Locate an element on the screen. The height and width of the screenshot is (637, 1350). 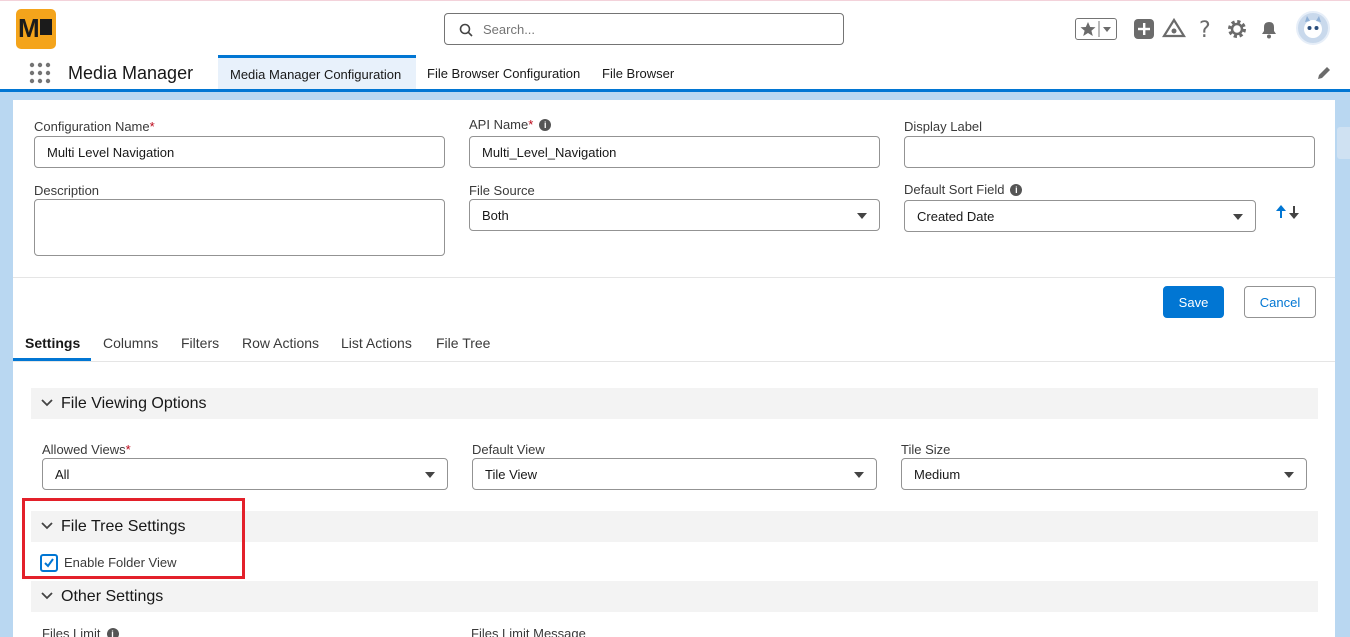
display-label-label: Display Label is located at coordinates (943, 126).